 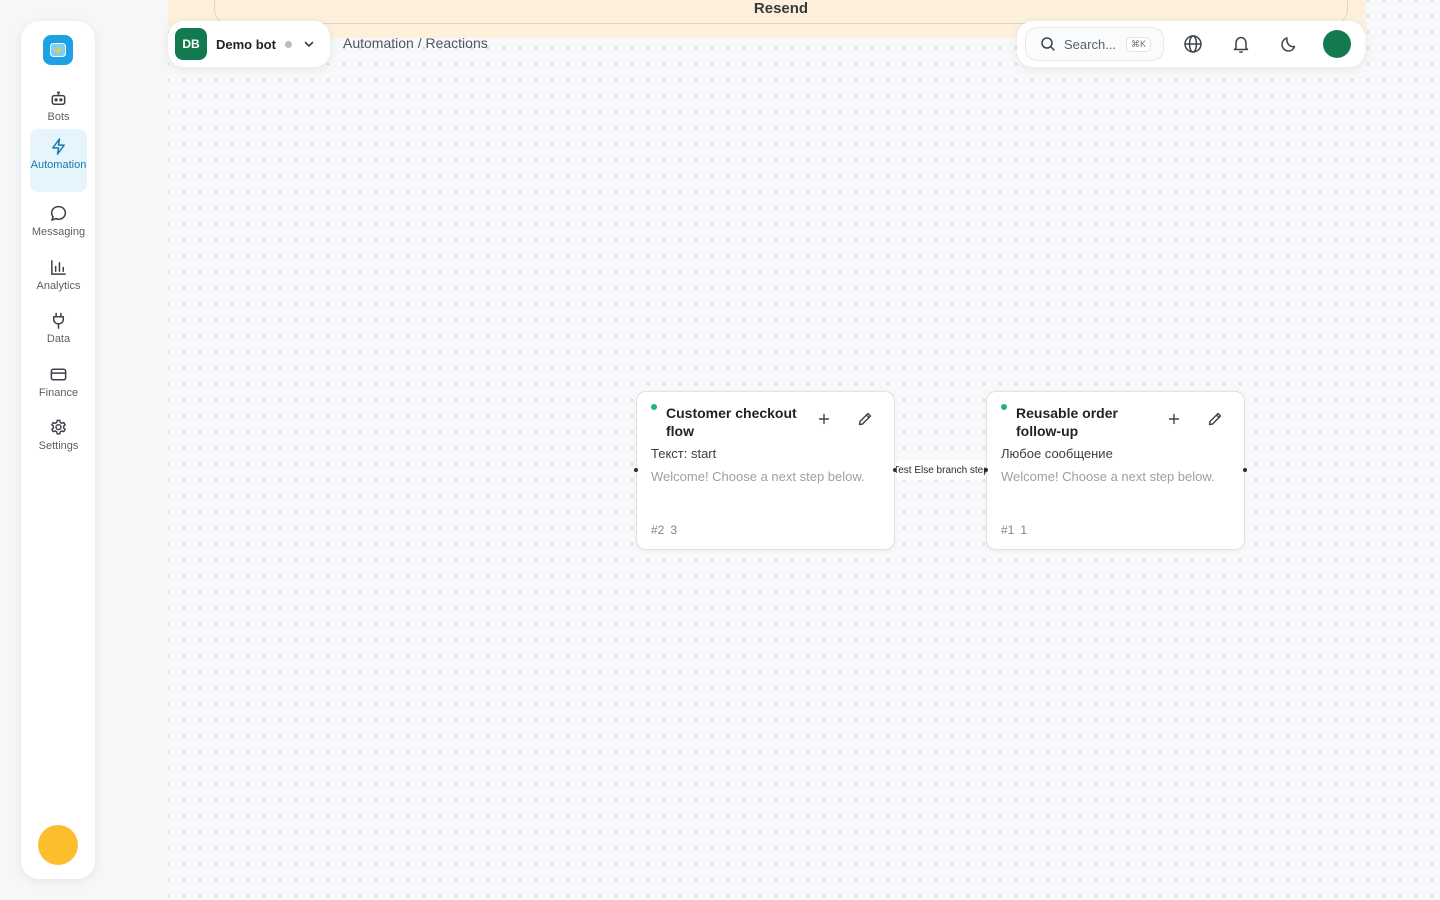 I want to click on node-output-handle, so click(x=1245, y=470).